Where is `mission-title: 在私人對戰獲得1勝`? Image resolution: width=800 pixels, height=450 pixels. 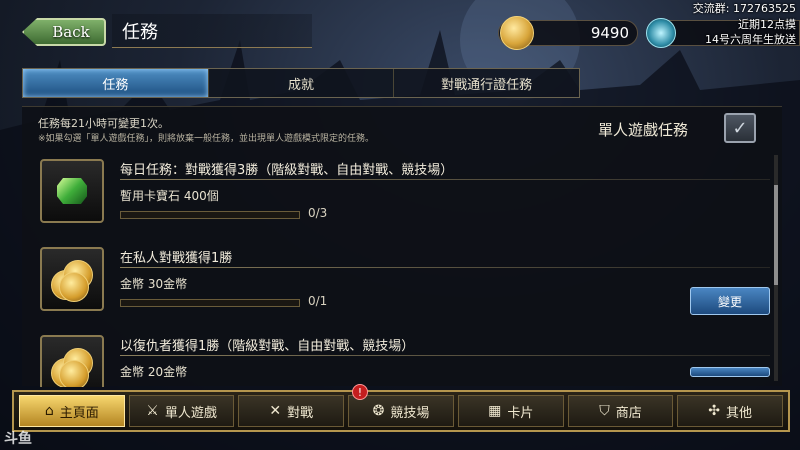
mission-title: 在私人對戰獲得1勝 is located at coordinates (176, 258).